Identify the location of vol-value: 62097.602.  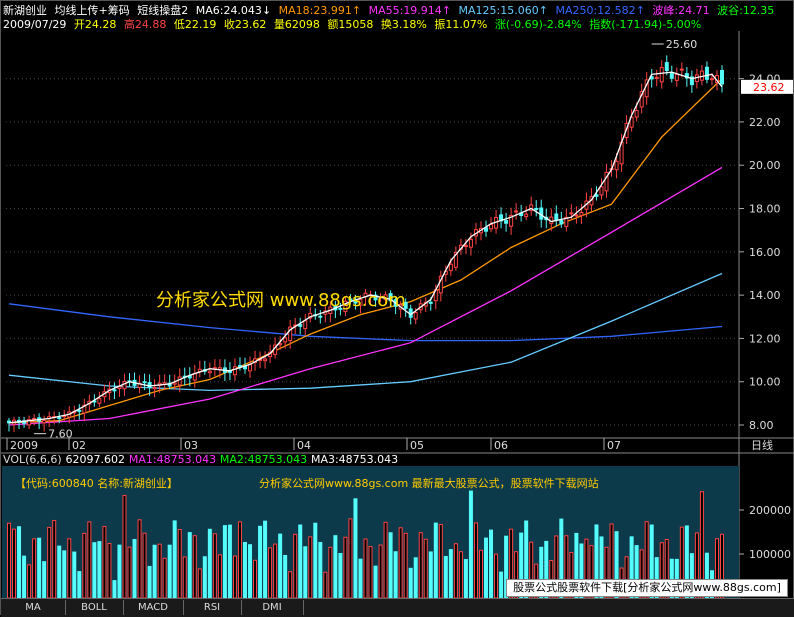
(95, 459).